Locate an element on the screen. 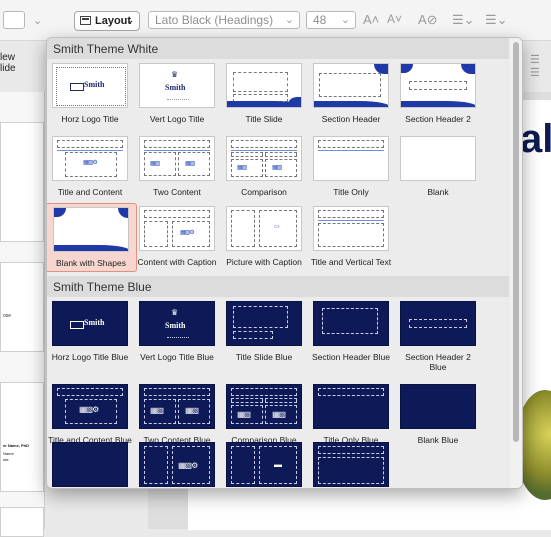 The width and height of the screenshot is (551, 537). layout-label: Title Slide is located at coordinates (264, 119).